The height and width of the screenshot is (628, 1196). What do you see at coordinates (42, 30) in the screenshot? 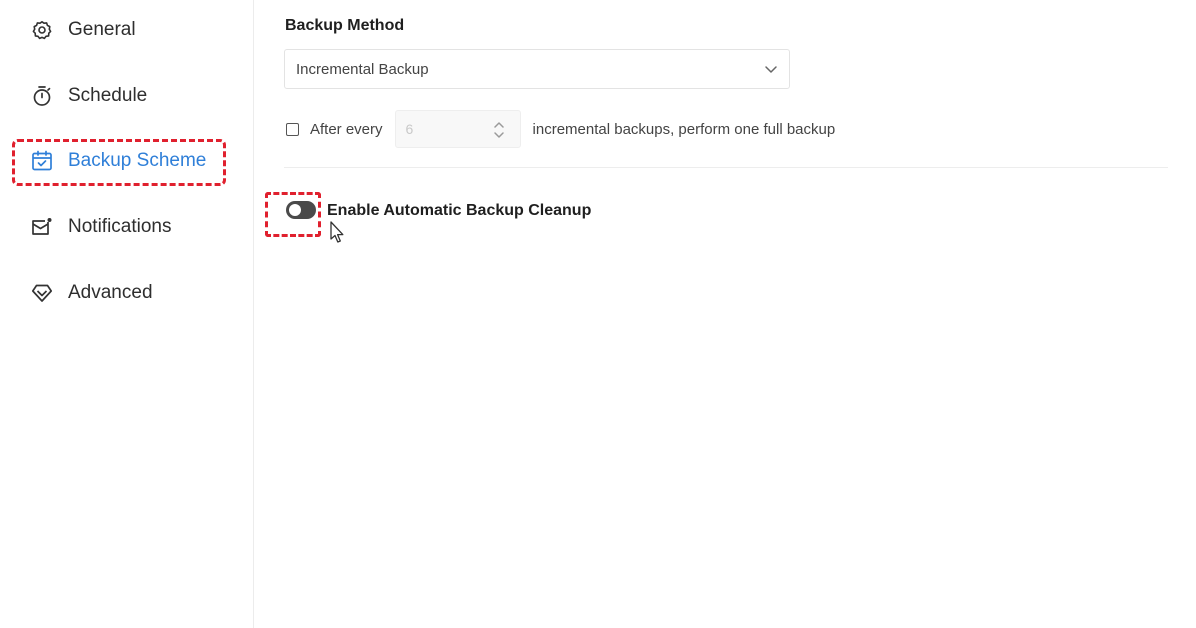
I see `gear-icon` at bounding box center [42, 30].